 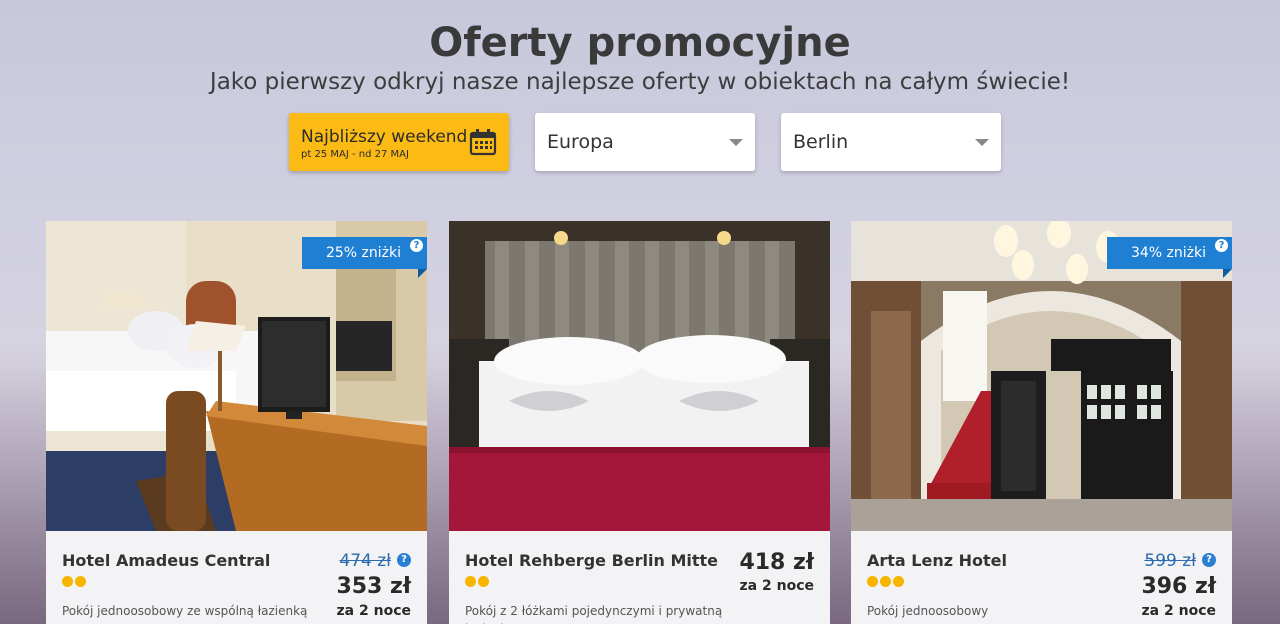 I want to click on region-select: Europa, so click(x=645, y=142).